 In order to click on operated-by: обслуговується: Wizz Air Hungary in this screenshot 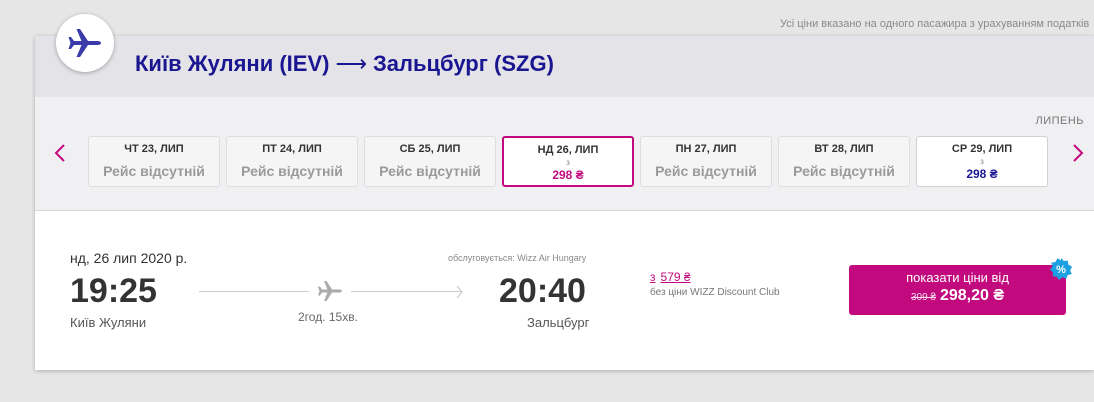, I will do `click(517, 258)`.